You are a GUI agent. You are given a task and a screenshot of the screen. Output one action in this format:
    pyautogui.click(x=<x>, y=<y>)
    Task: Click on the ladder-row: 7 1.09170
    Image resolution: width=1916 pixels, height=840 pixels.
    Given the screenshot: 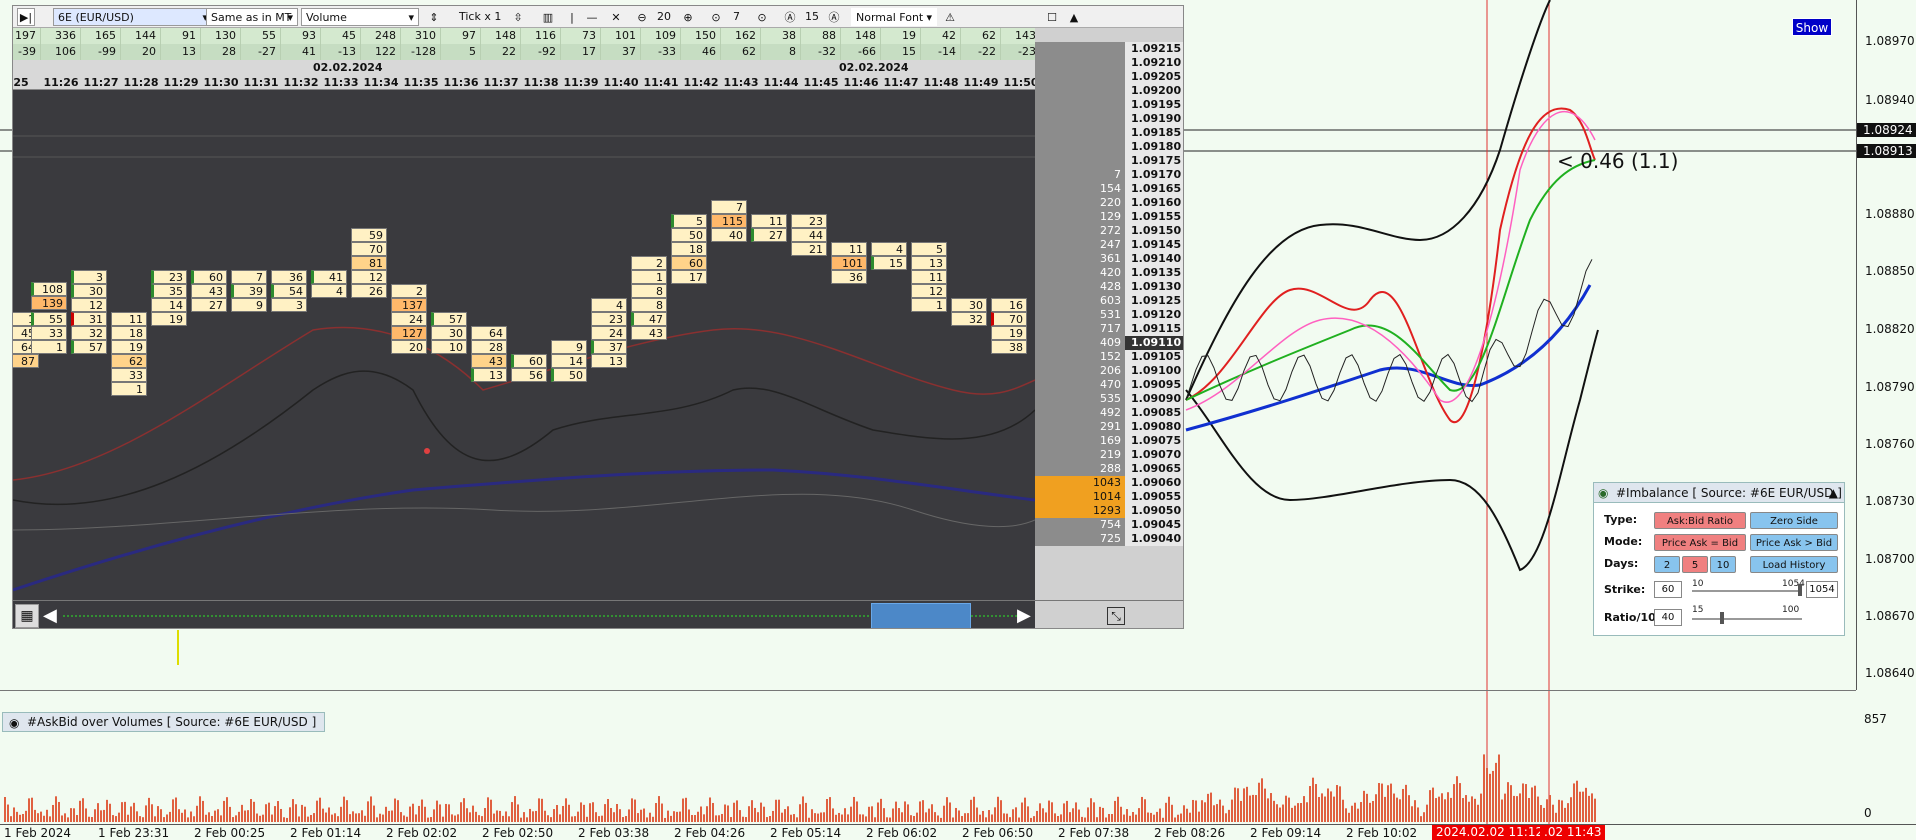 What is the action you would take?
    pyautogui.click(x=1109, y=175)
    